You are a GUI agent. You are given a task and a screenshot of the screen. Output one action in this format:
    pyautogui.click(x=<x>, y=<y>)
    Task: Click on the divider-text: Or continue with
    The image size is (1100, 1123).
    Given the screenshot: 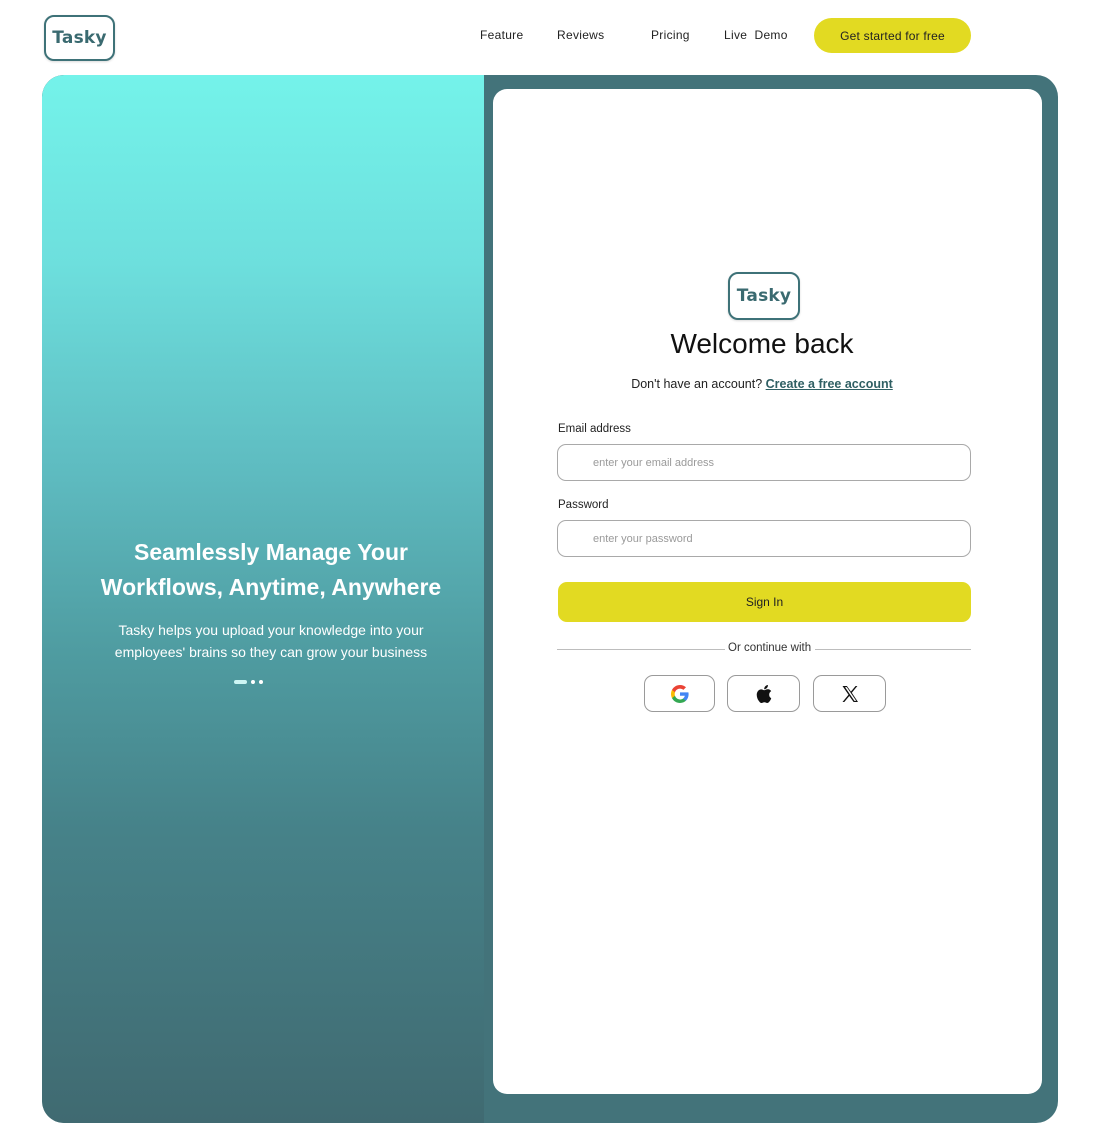 What is the action you would take?
    pyautogui.click(x=770, y=648)
    